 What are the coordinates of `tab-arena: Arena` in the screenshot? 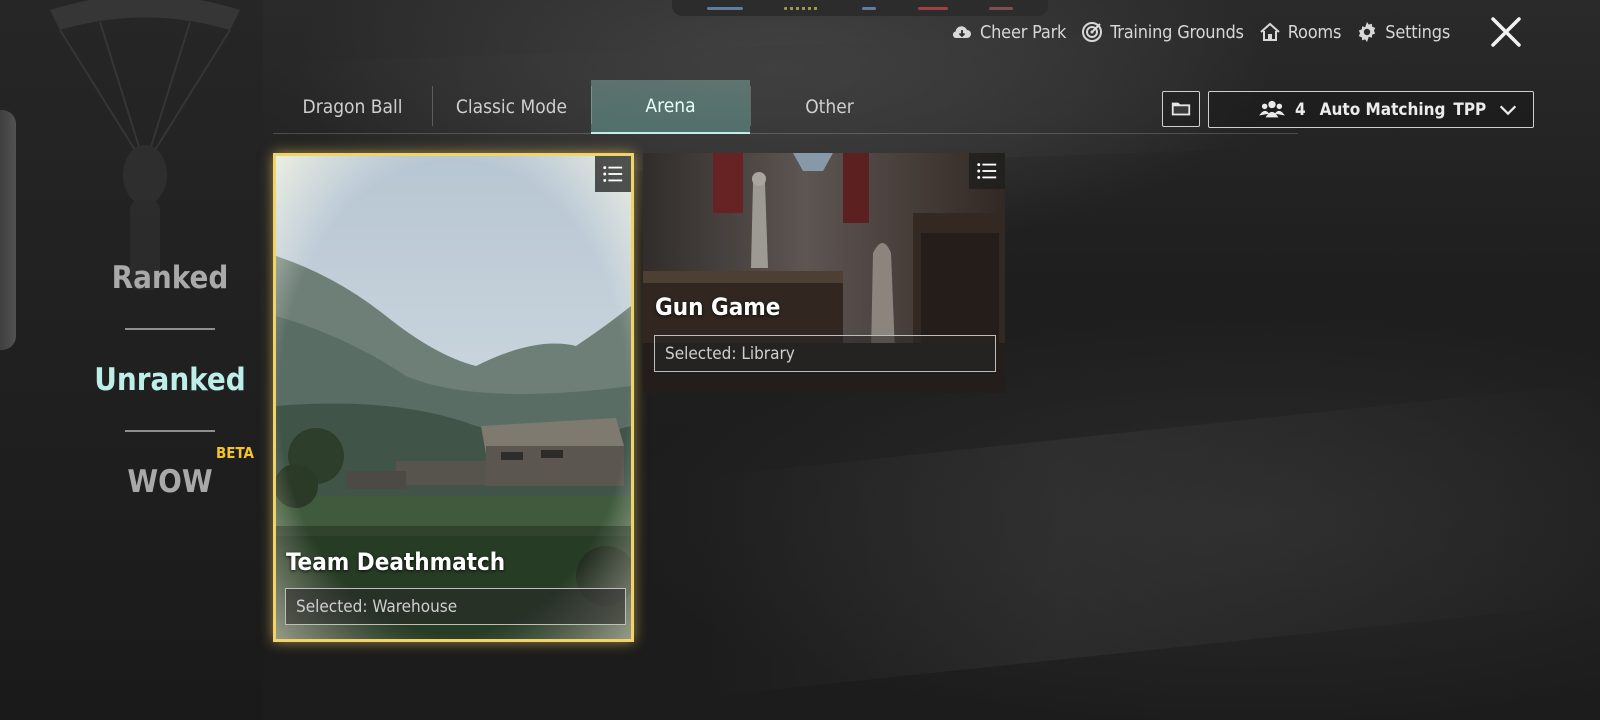 It's located at (670, 107).